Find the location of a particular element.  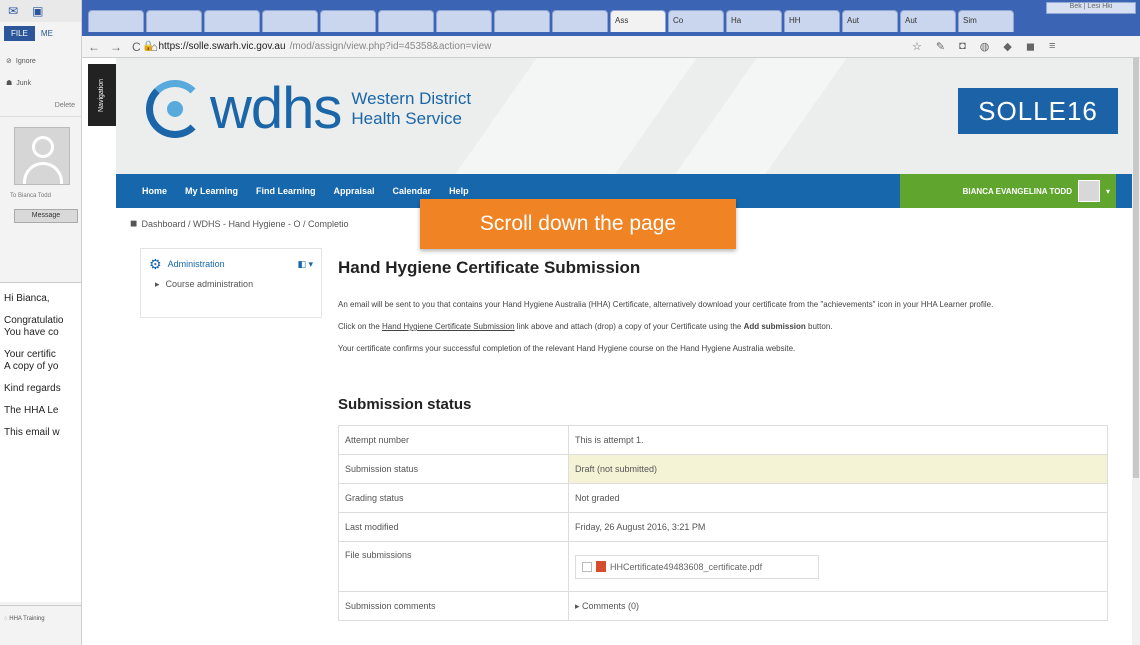

table-row: Grading status Not graded is located at coordinates (723, 498).